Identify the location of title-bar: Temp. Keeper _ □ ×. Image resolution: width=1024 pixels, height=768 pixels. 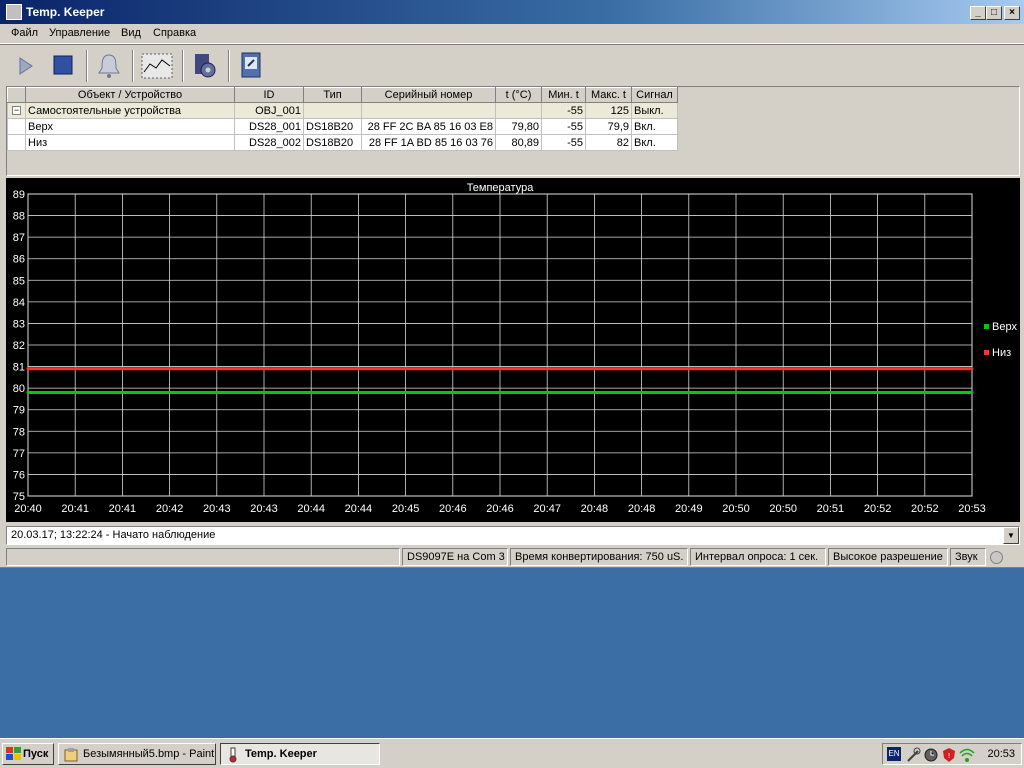
(512, 12).